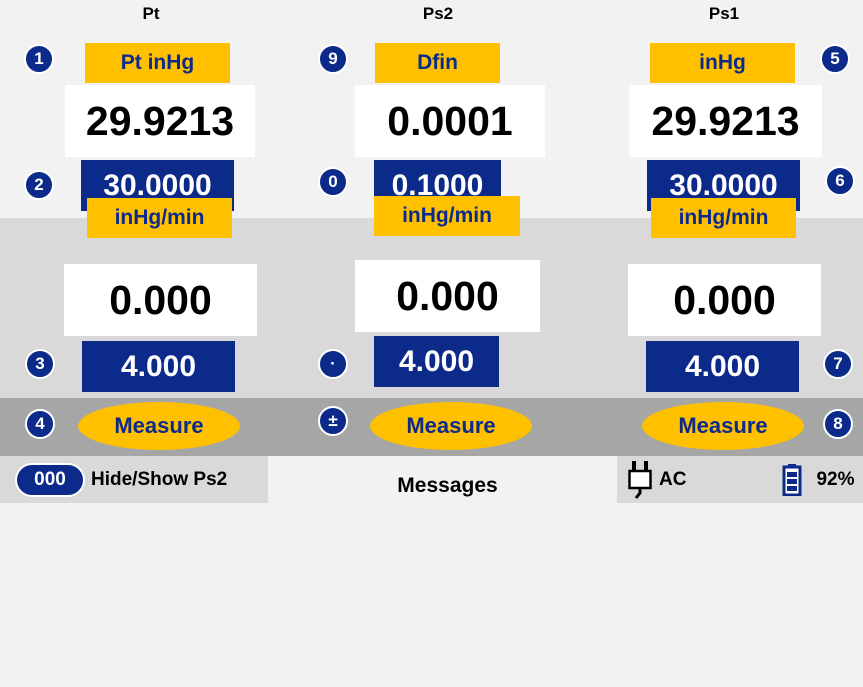  Describe the element at coordinates (723, 426) in the screenshot. I see `ps1-measure-button: Measure` at that location.